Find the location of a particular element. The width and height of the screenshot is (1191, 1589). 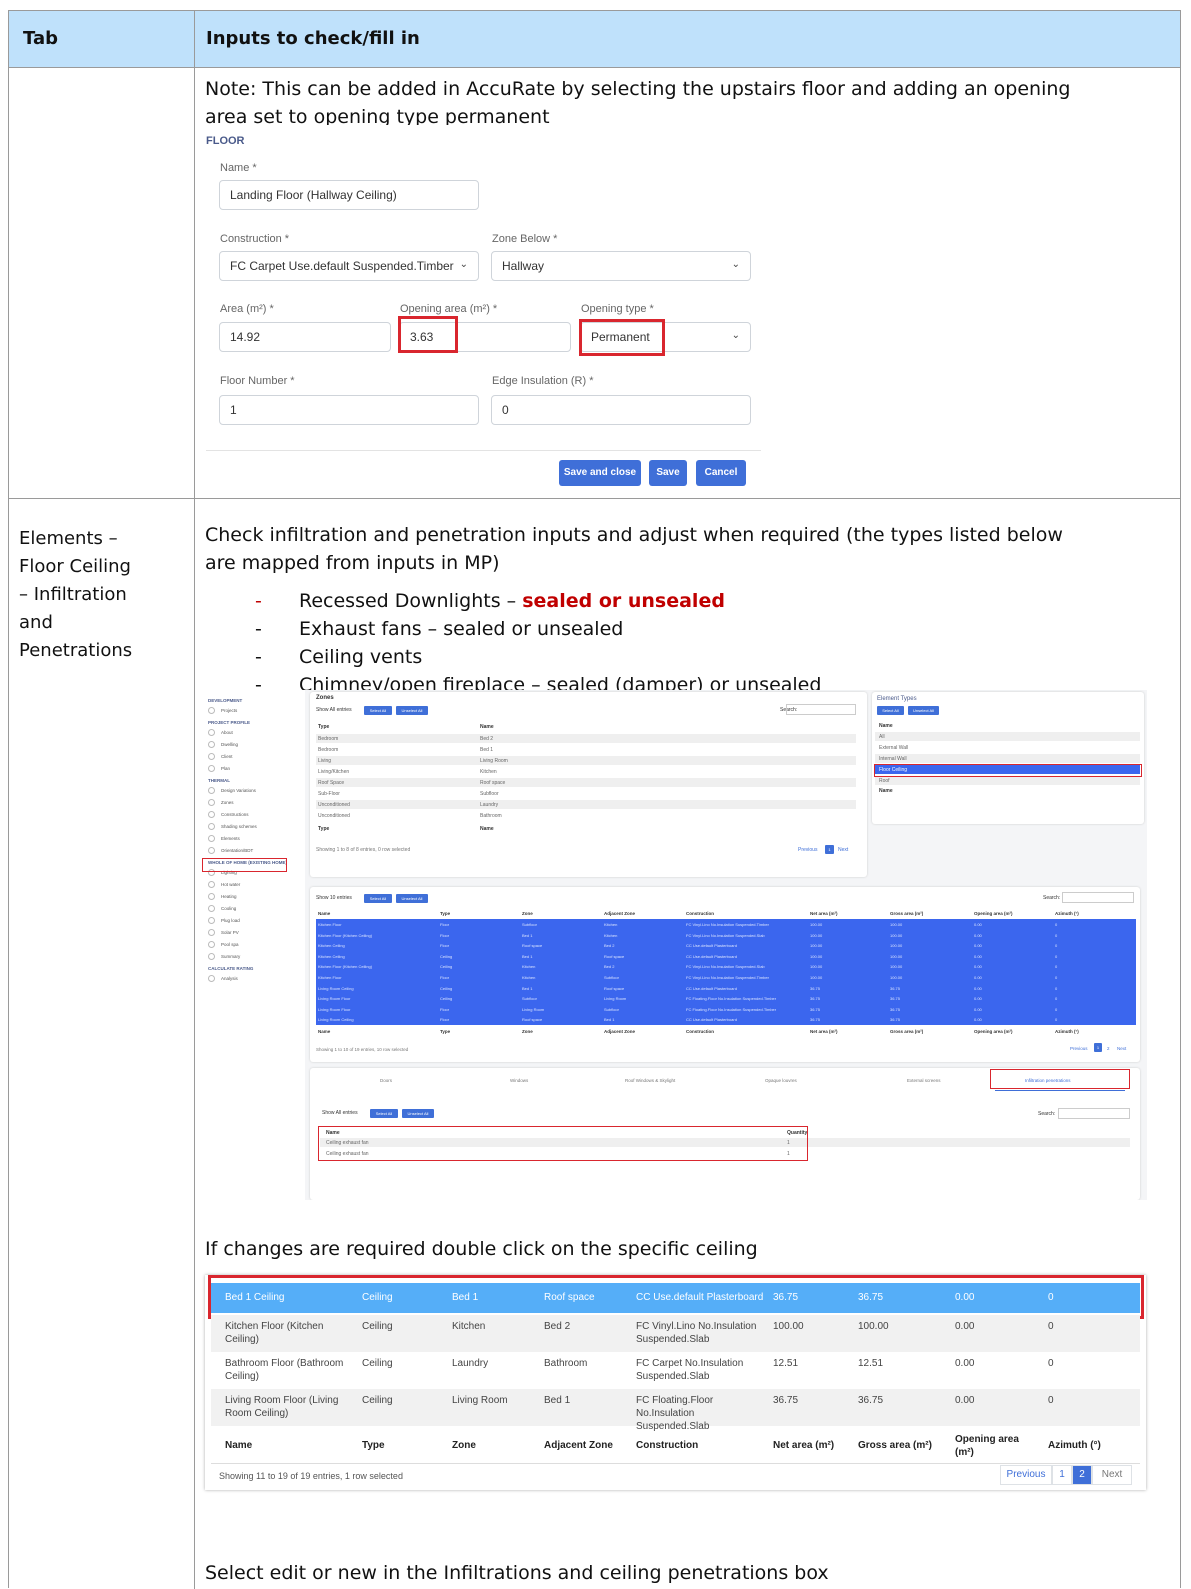

sidebar-item: Projects is located at coordinates (229, 710).